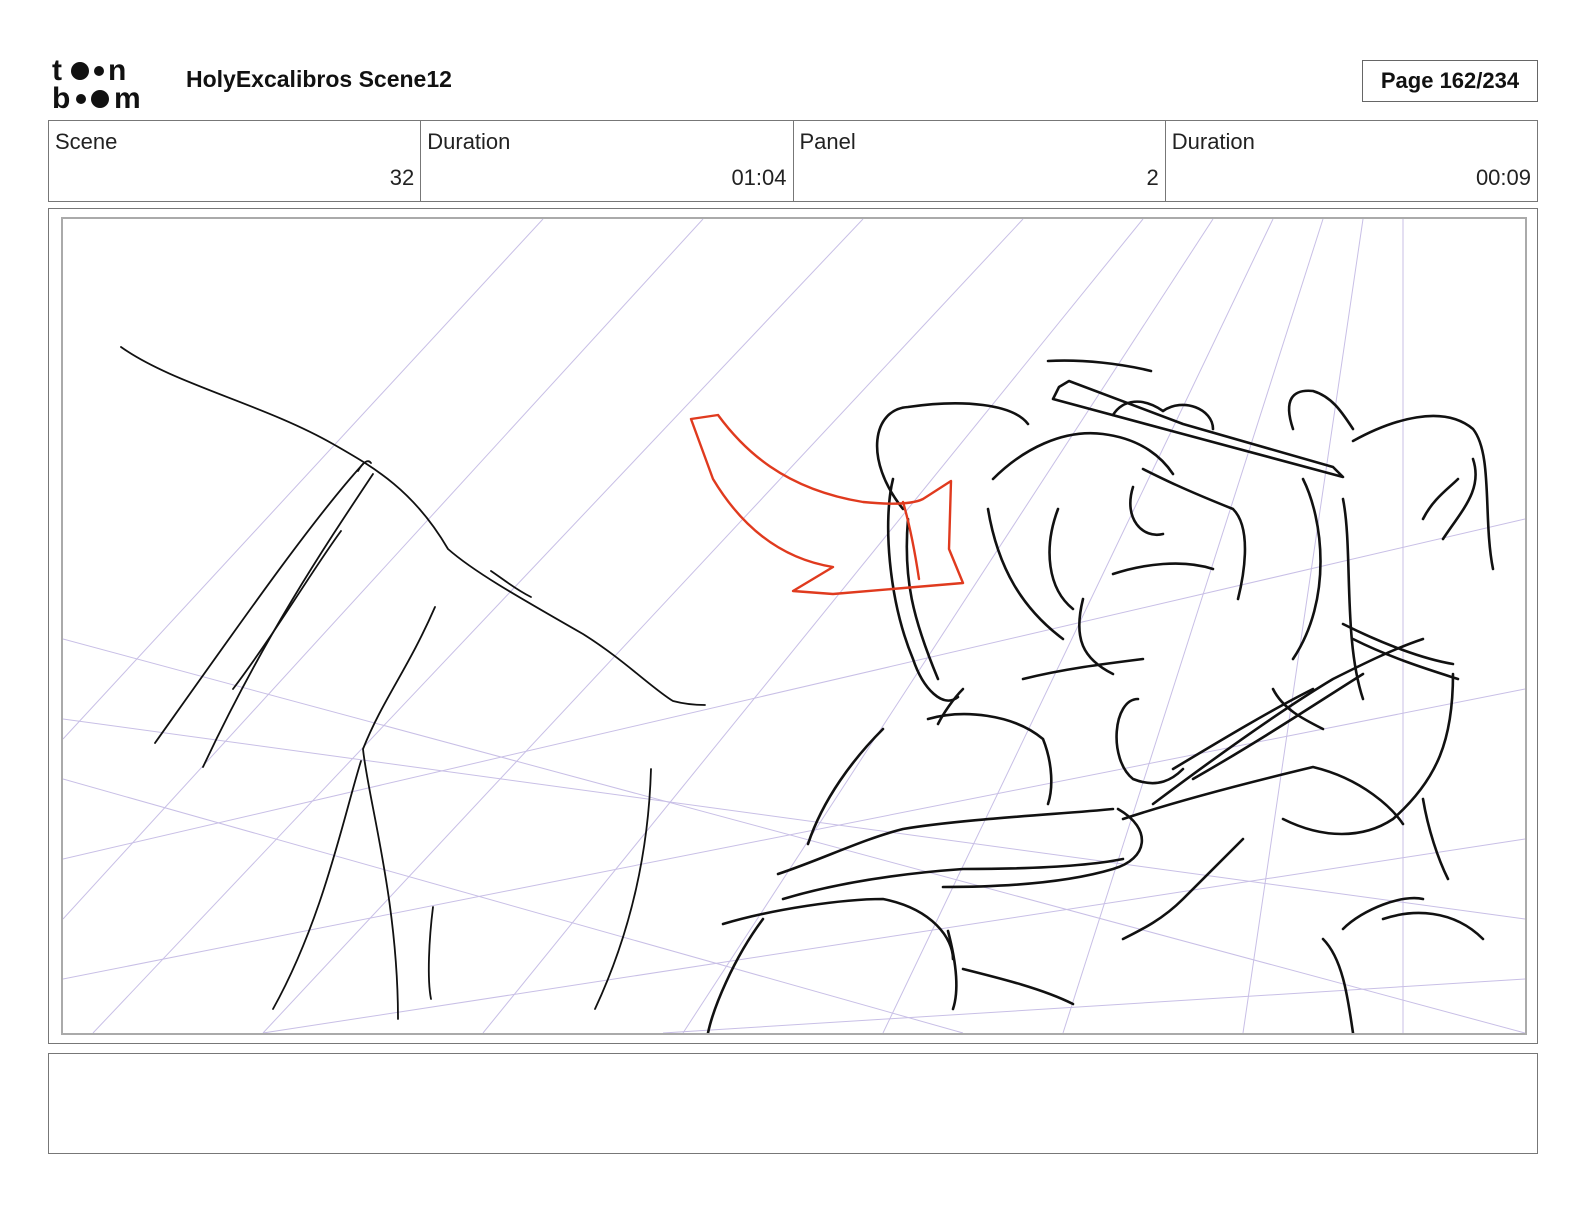 The height and width of the screenshot is (1224, 1584). I want to click on motion-direction-arrow, so click(827, 504).